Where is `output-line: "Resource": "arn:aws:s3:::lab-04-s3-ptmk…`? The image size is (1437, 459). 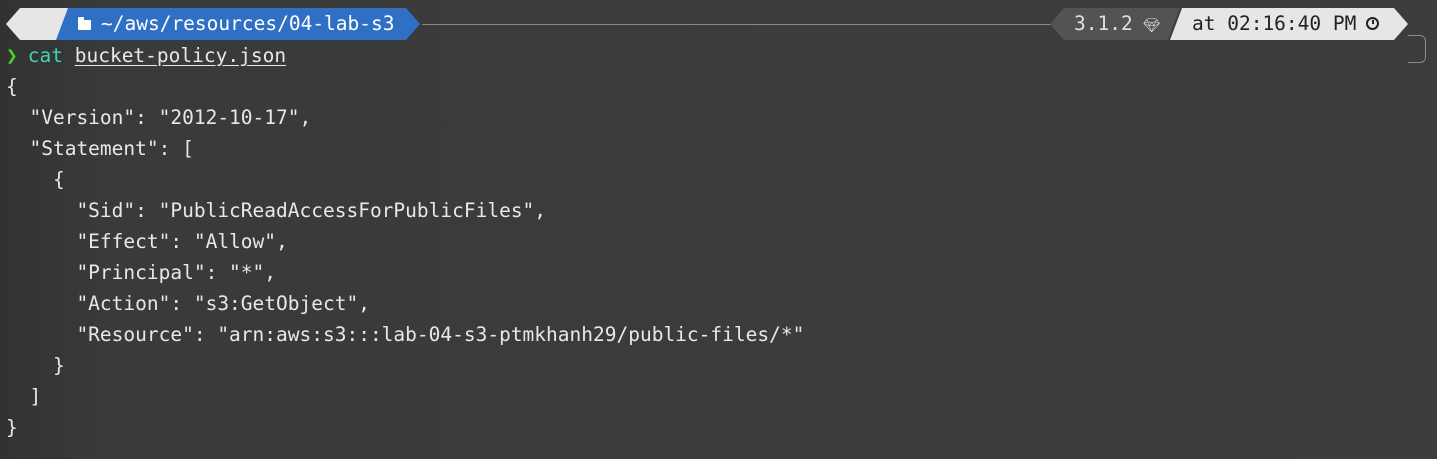
output-line: "Resource": "arn:aws:s3:::lab-04-s3-ptmk… is located at coordinates (405, 334).